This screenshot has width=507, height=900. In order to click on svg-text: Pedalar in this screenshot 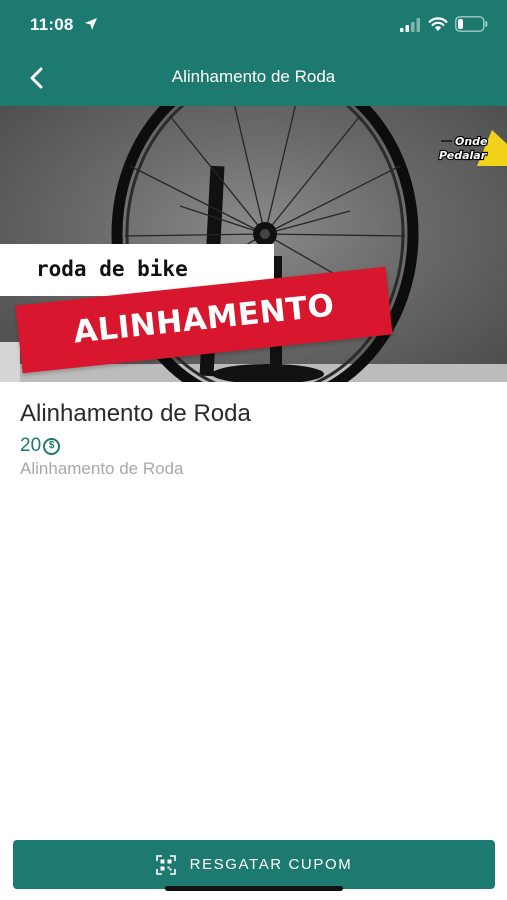, I will do `click(463, 155)`.